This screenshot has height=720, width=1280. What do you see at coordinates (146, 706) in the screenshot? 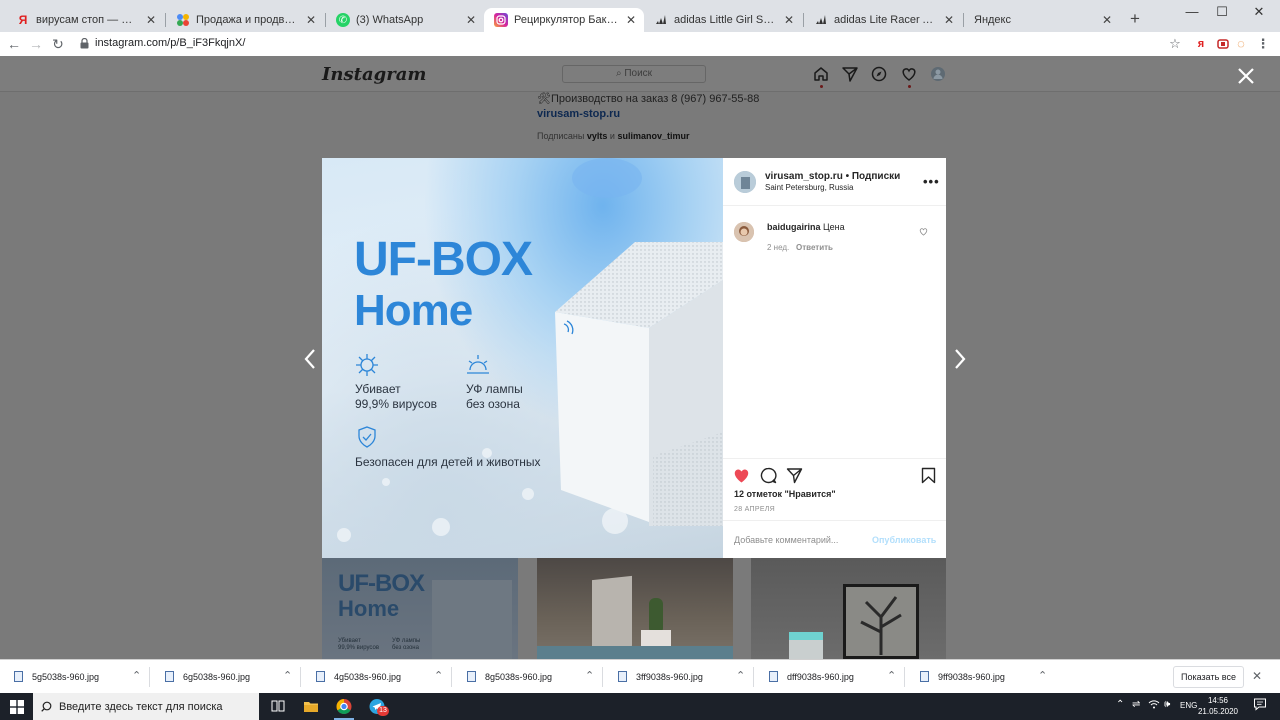
I see `taskbar-search-box: Введите здесь текст для поиска` at bounding box center [146, 706].